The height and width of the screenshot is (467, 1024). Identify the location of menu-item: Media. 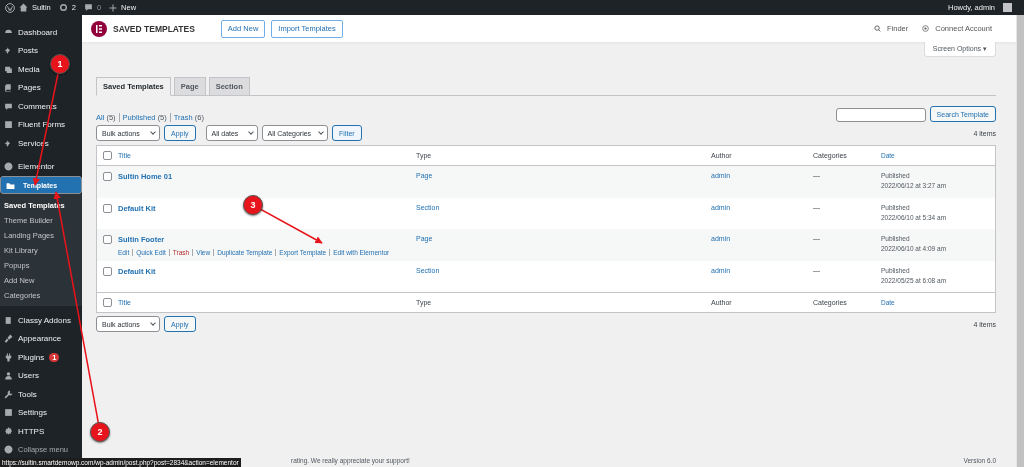
(21, 69).